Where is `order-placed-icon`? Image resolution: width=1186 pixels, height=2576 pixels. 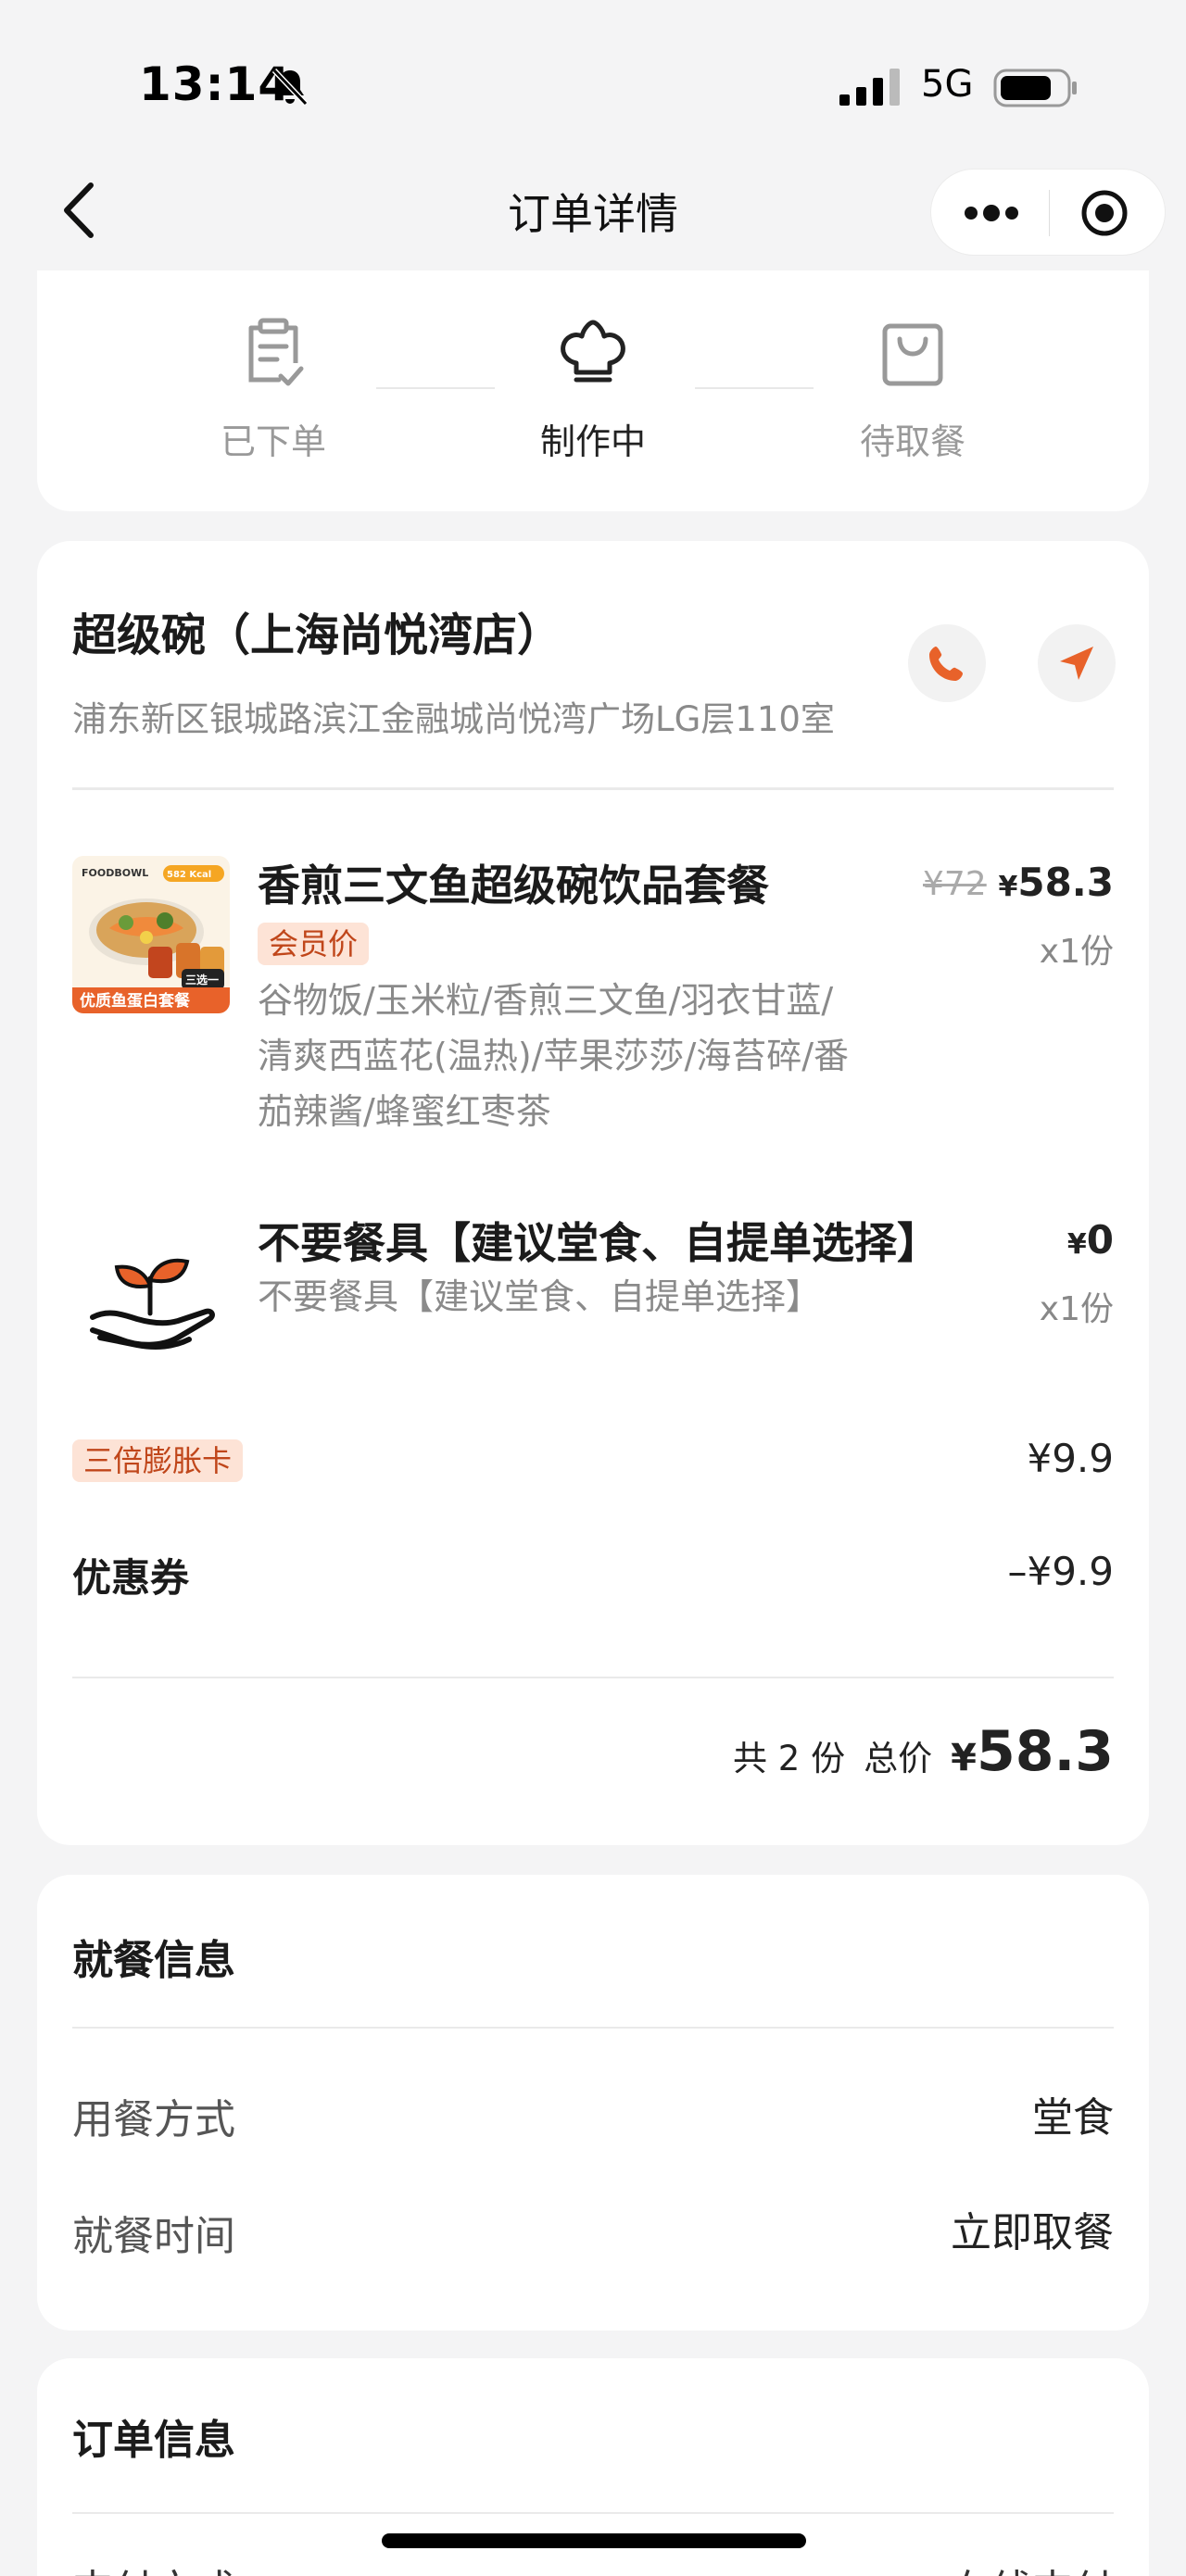 order-placed-icon is located at coordinates (276, 352).